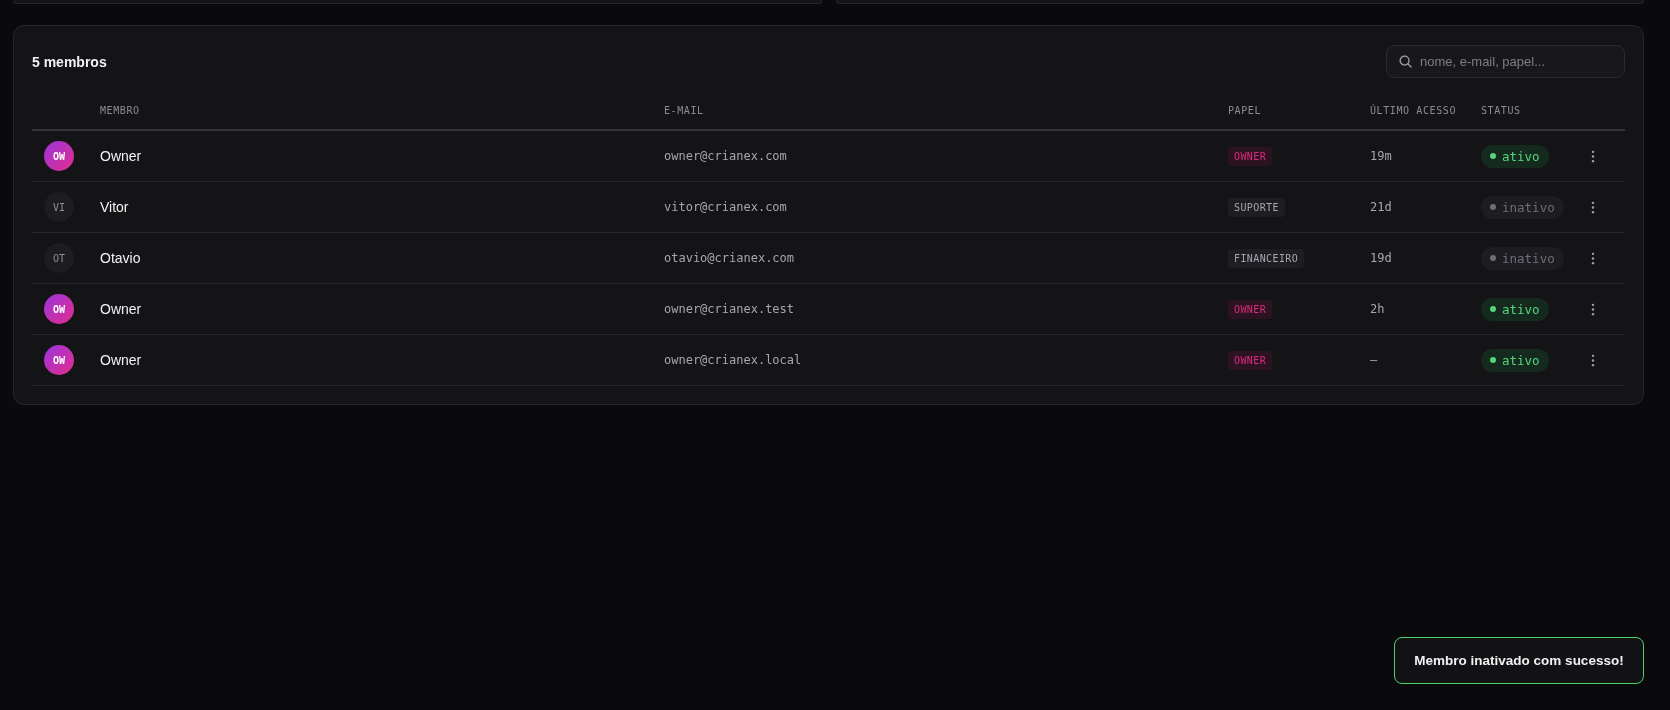 The height and width of the screenshot is (710, 1670). What do you see at coordinates (59, 258) in the screenshot?
I see `avatar: OT` at bounding box center [59, 258].